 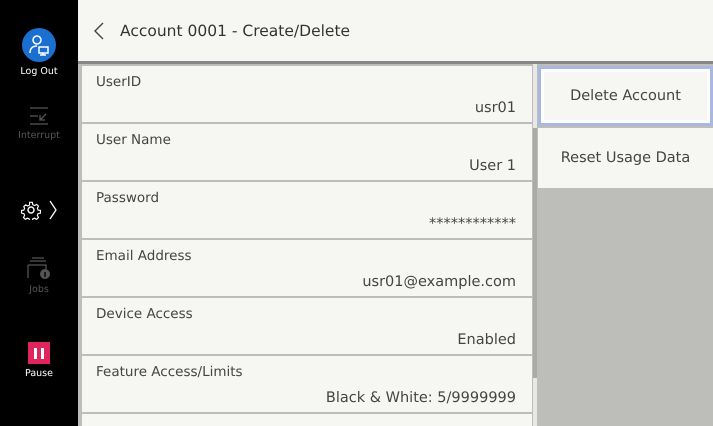 What do you see at coordinates (535, 245) in the screenshot?
I see `scrollbar` at bounding box center [535, 245].